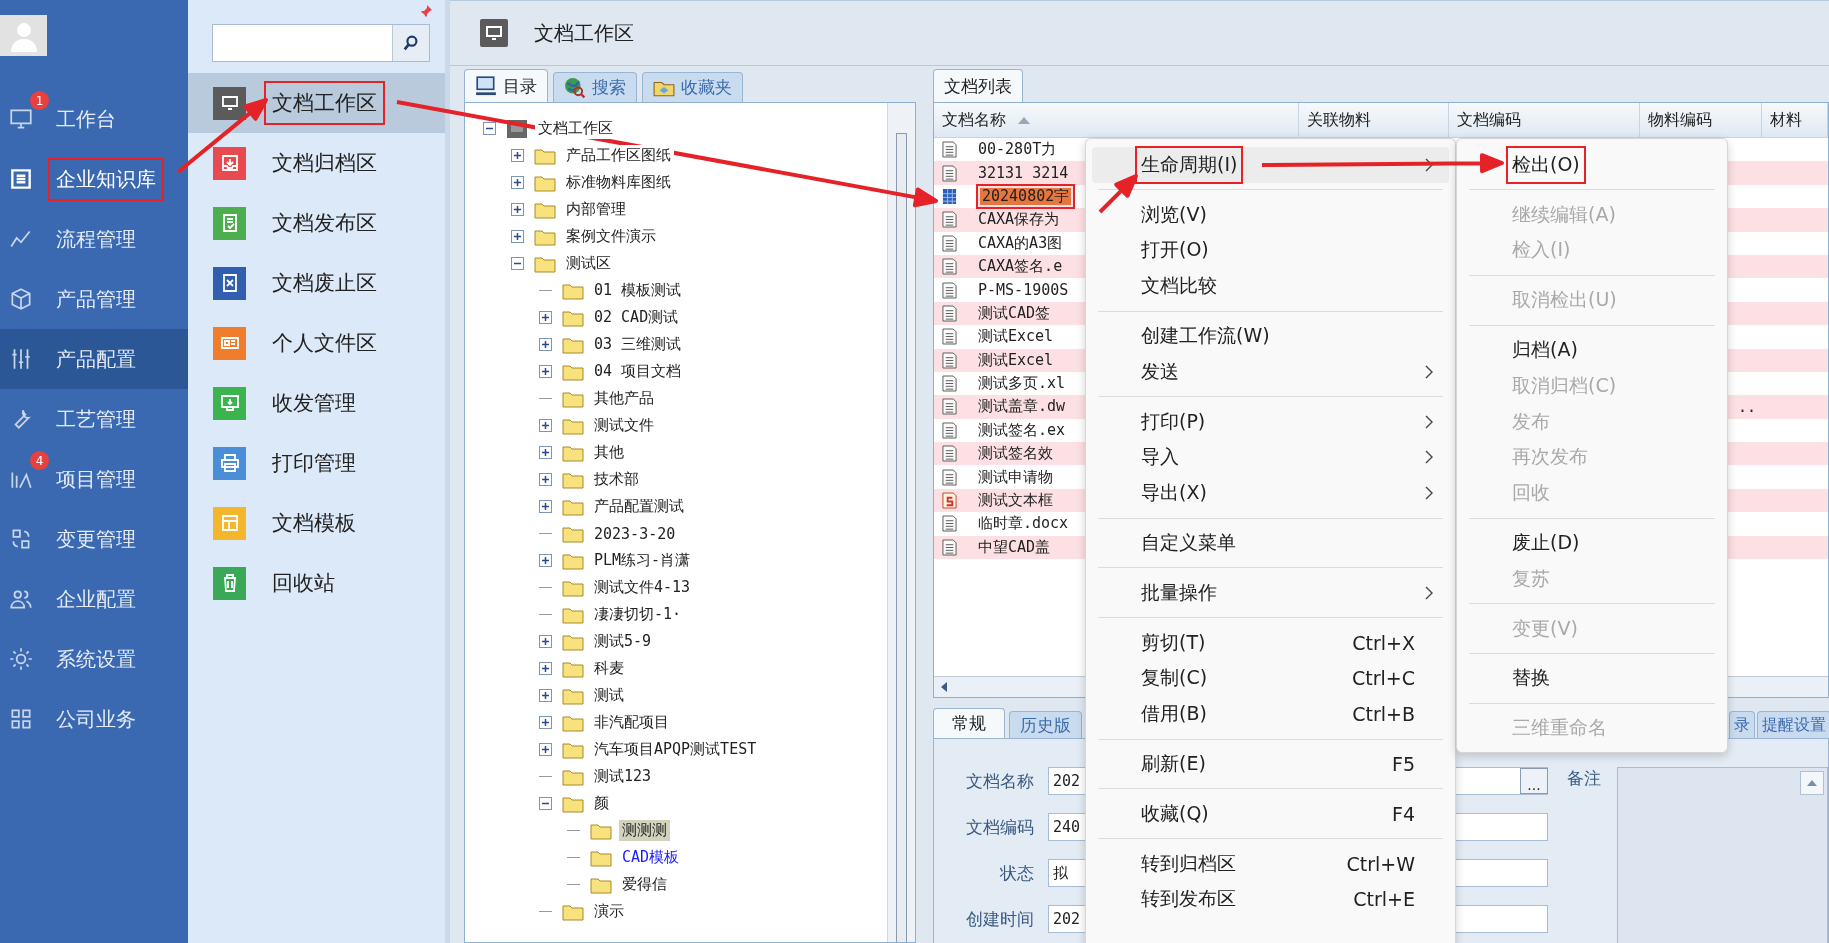 This screenshot has height=943, width=1829. I want to click on file-name: P-MS-1900S, so click(1023, 290).